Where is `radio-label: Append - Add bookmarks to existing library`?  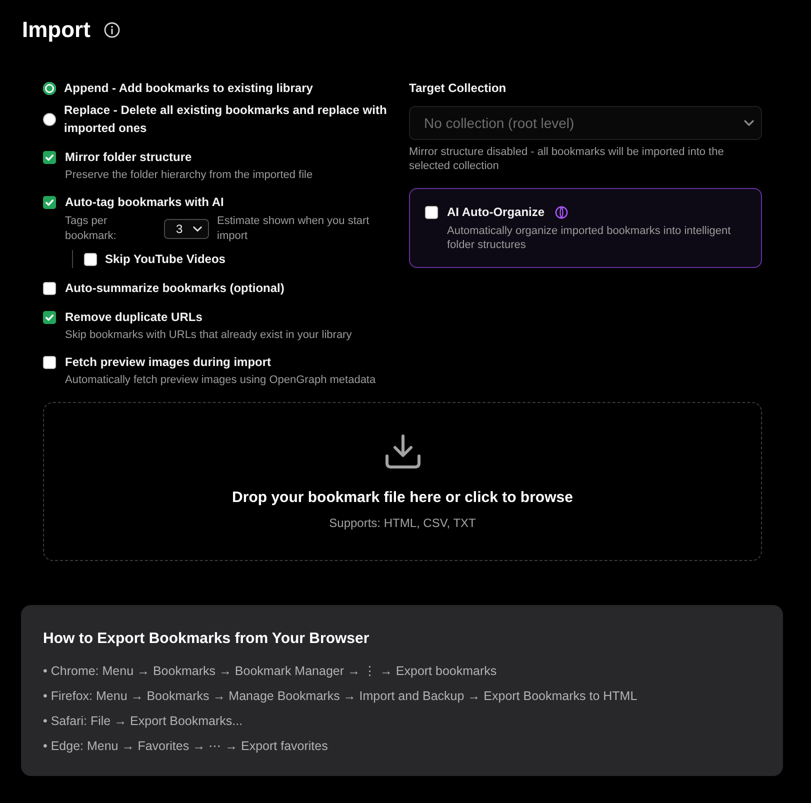
radio-label: Append - Add bookmarks to existing library is located at coordinates (188, 88).